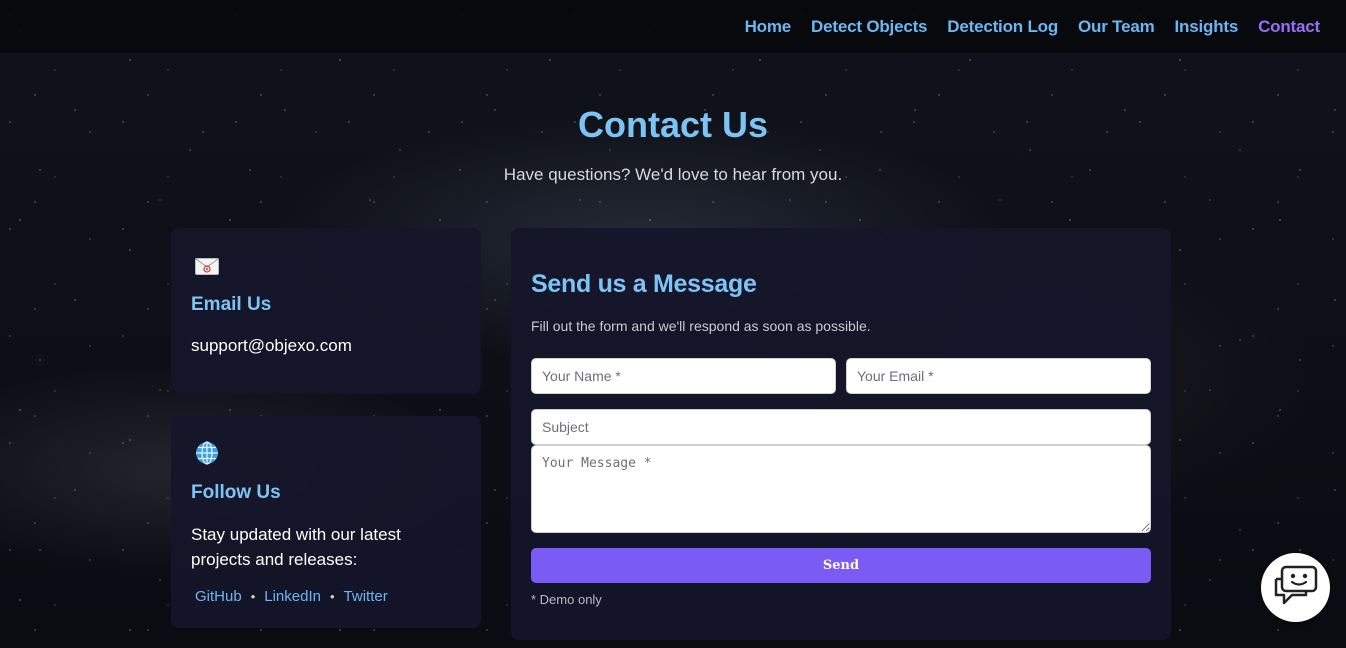  I want to click on subject-input, so click(841, 427).